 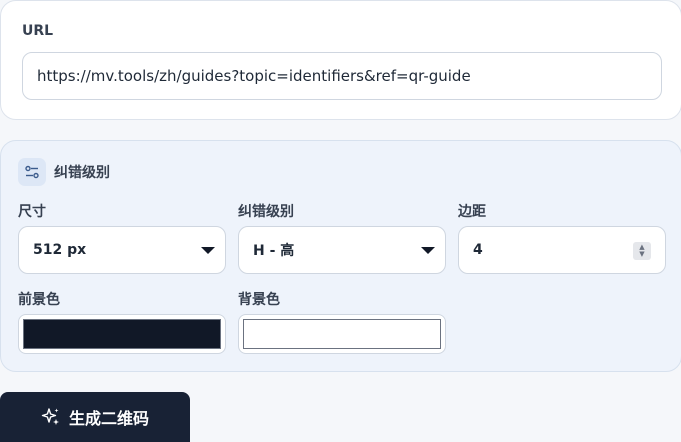 I want to click on generate-qr-button: 生成二维码, so click(x=95, y=417).